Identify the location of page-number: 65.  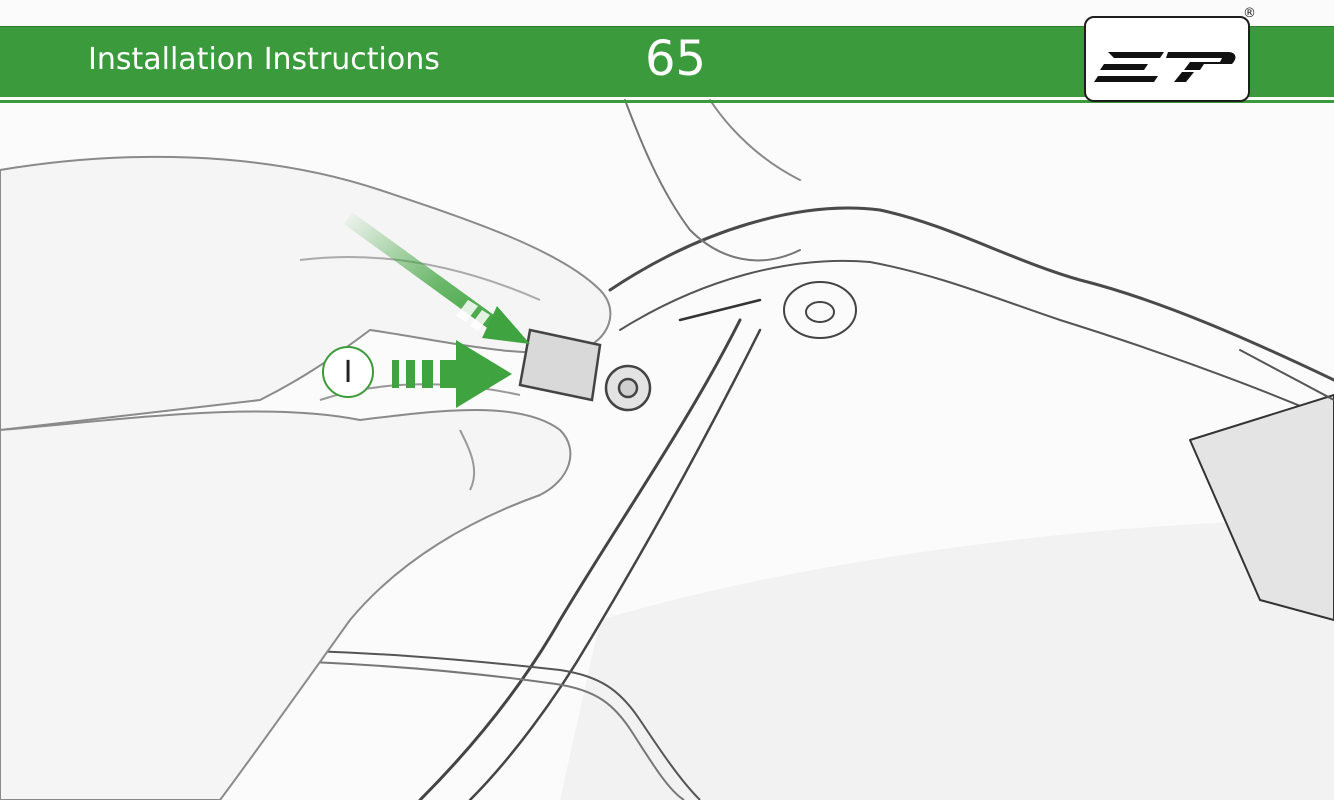
(676, 59).